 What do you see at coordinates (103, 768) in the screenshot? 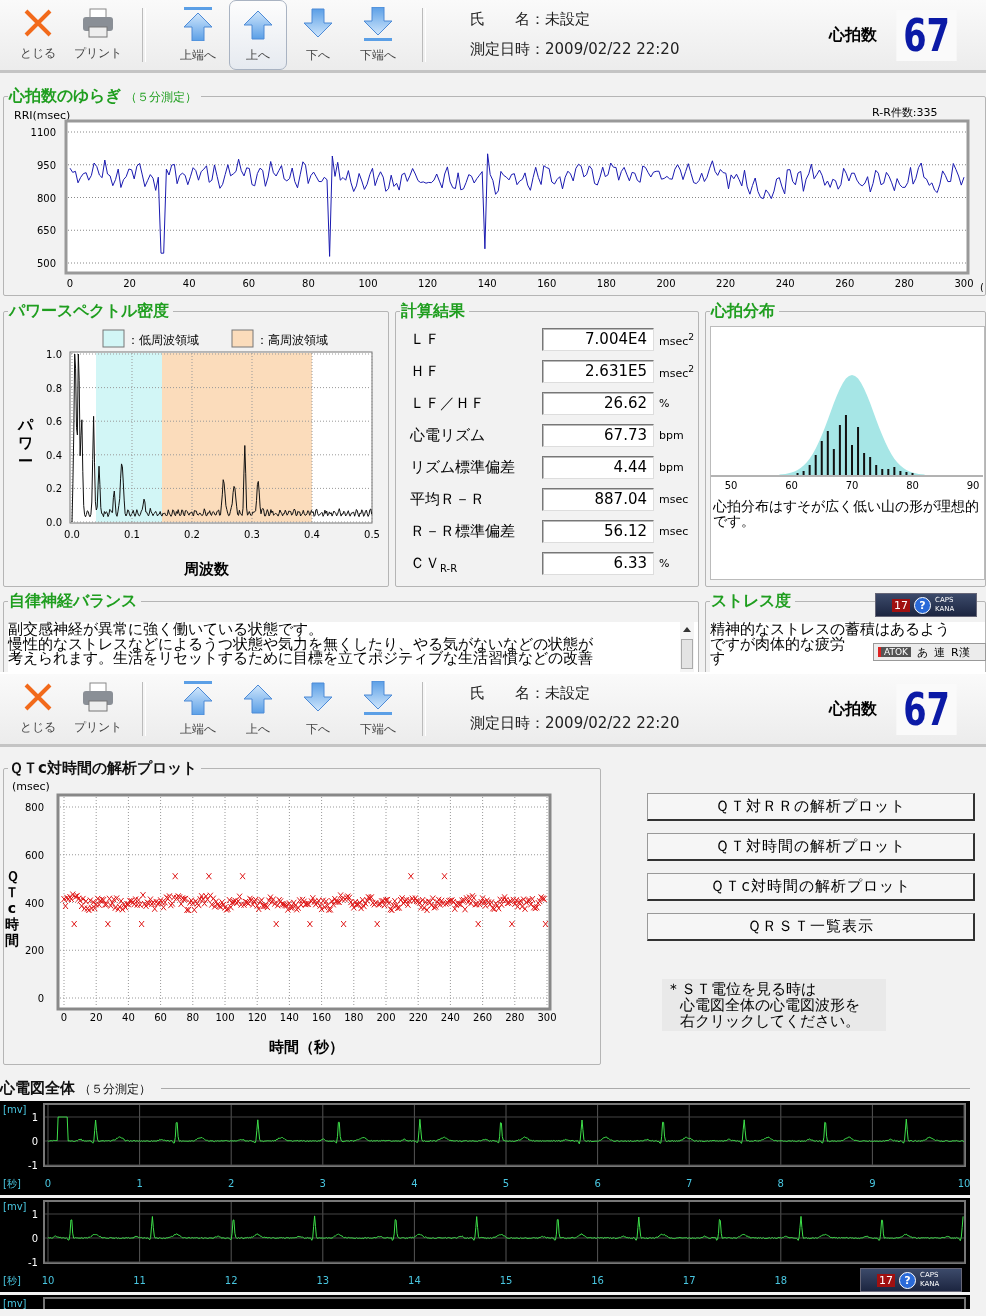
I see `section-title: ＱＴc対時間の解析プロット` at bounding box center [103, 768].